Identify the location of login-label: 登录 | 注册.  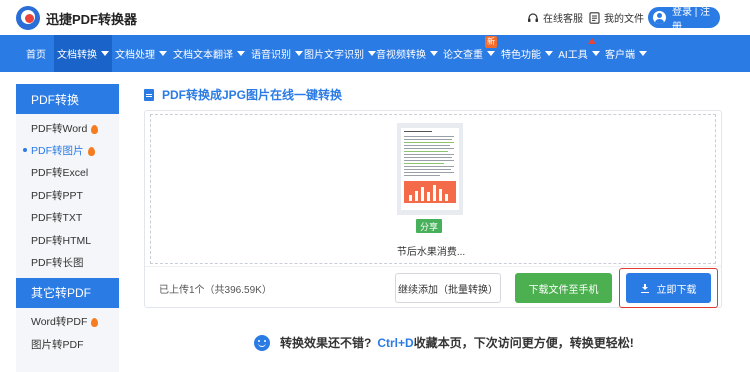
(691, 19).